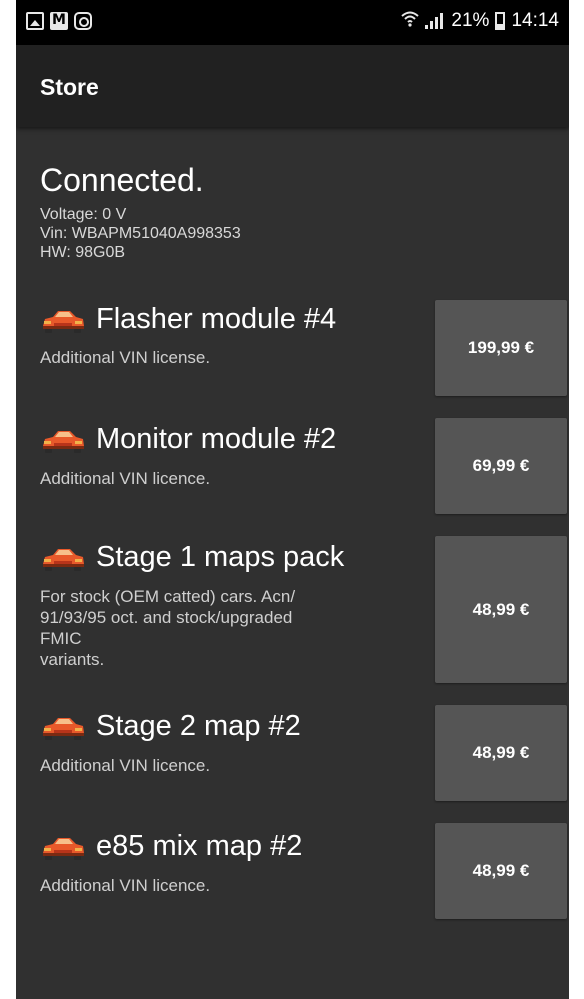 This screenshot has height=999, width=584. Describe the element at coordinates (61, 638) in the screenshot. I see `item-description-line: FMIC` at that location.